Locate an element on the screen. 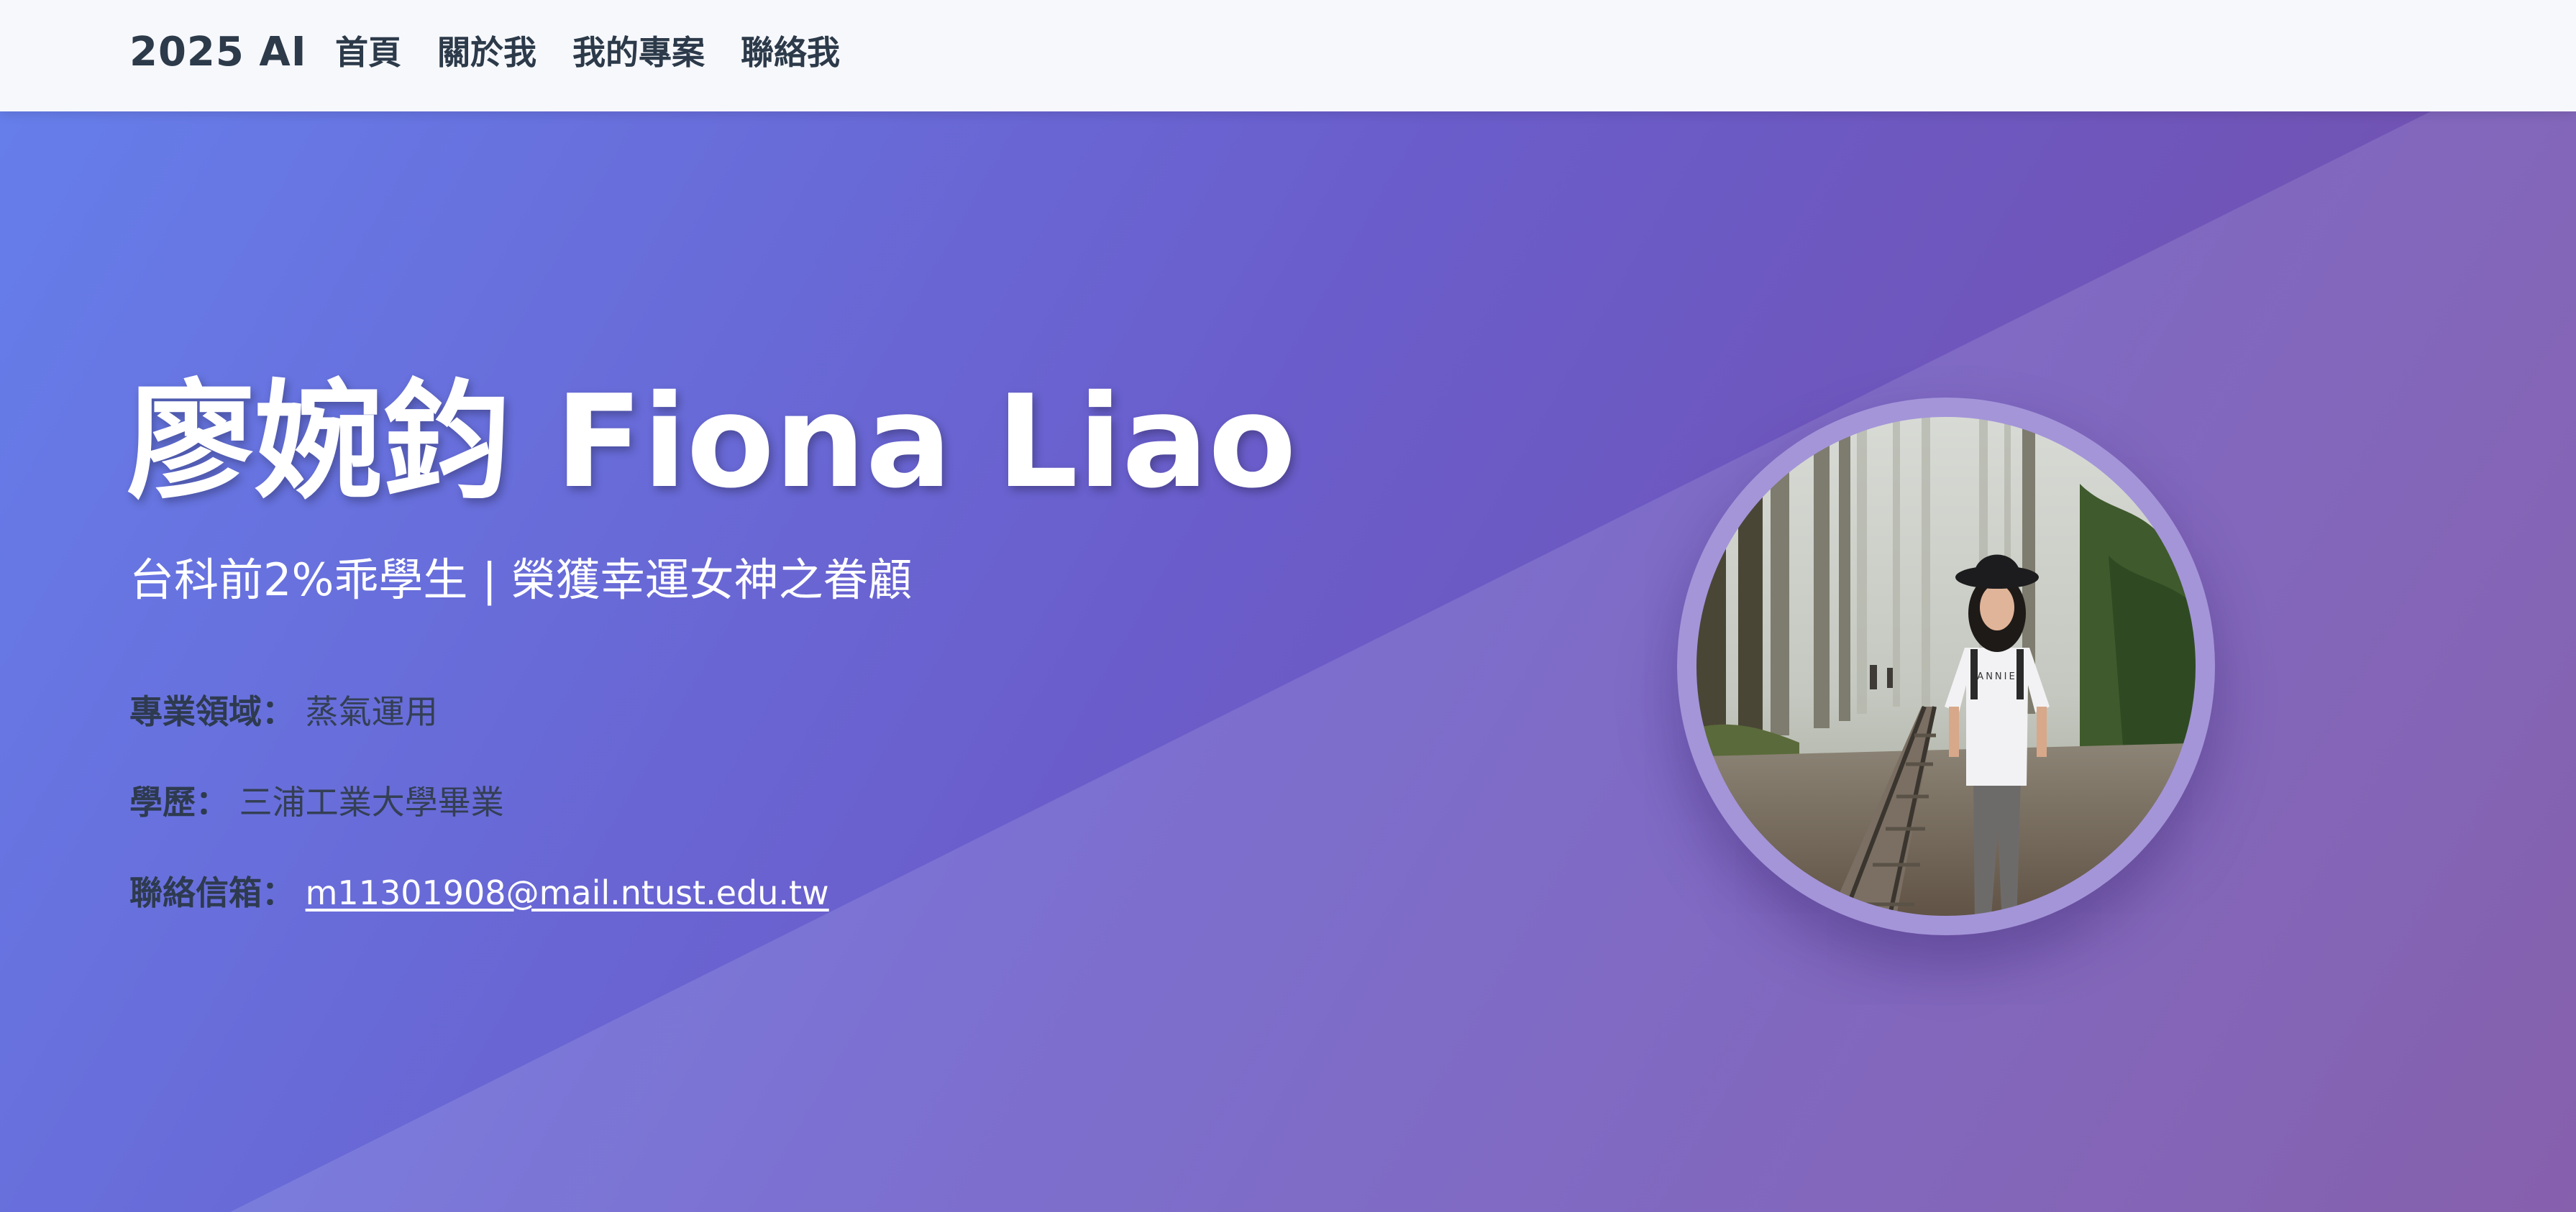 The height and width of the screenshot is (1212, 2576). field-label: 專業領域： is located at coordinates (212, 711).